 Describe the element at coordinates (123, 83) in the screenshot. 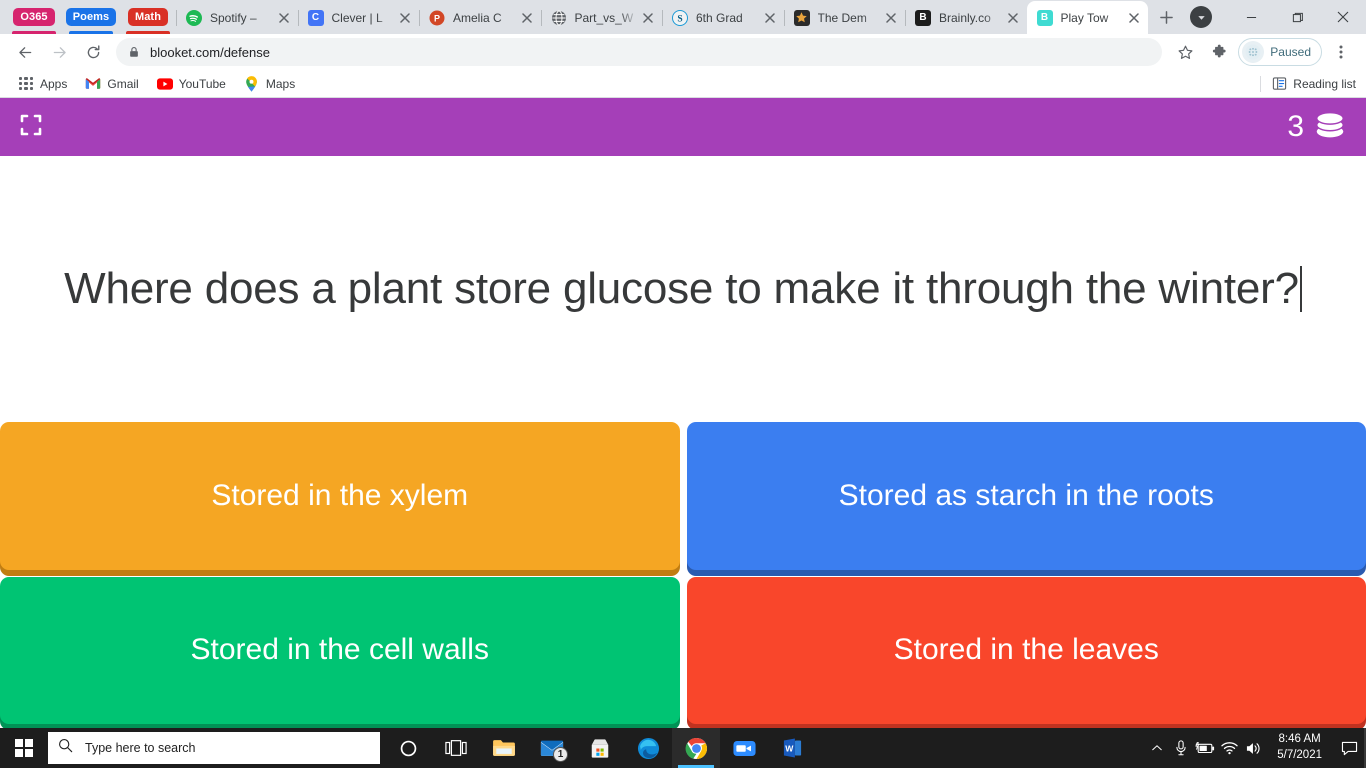

I see `bookmark-label: Gmail` at that location.